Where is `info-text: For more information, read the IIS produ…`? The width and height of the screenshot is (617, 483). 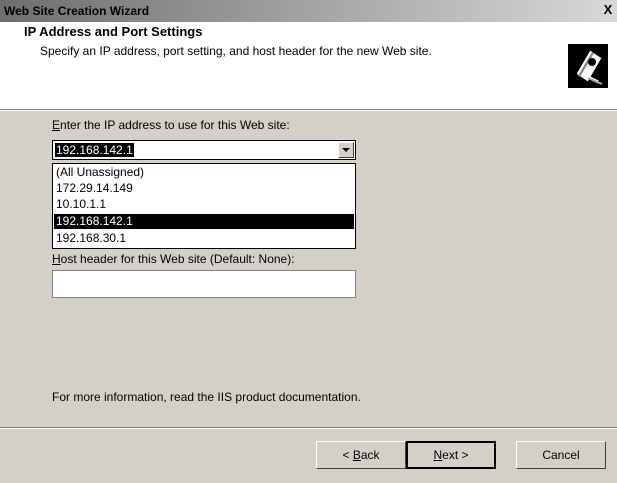 info-text: For more information, read the IIS produ… is located at coordinates (206, 397).